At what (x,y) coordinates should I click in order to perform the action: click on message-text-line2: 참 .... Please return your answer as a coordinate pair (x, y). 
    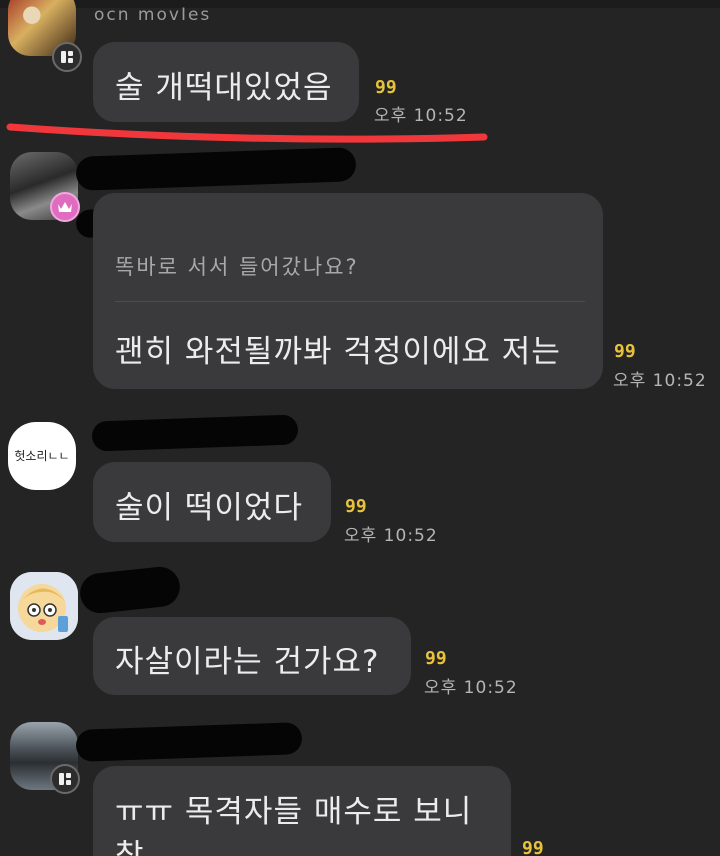
    Looking at the image, I should click on (151, 847).